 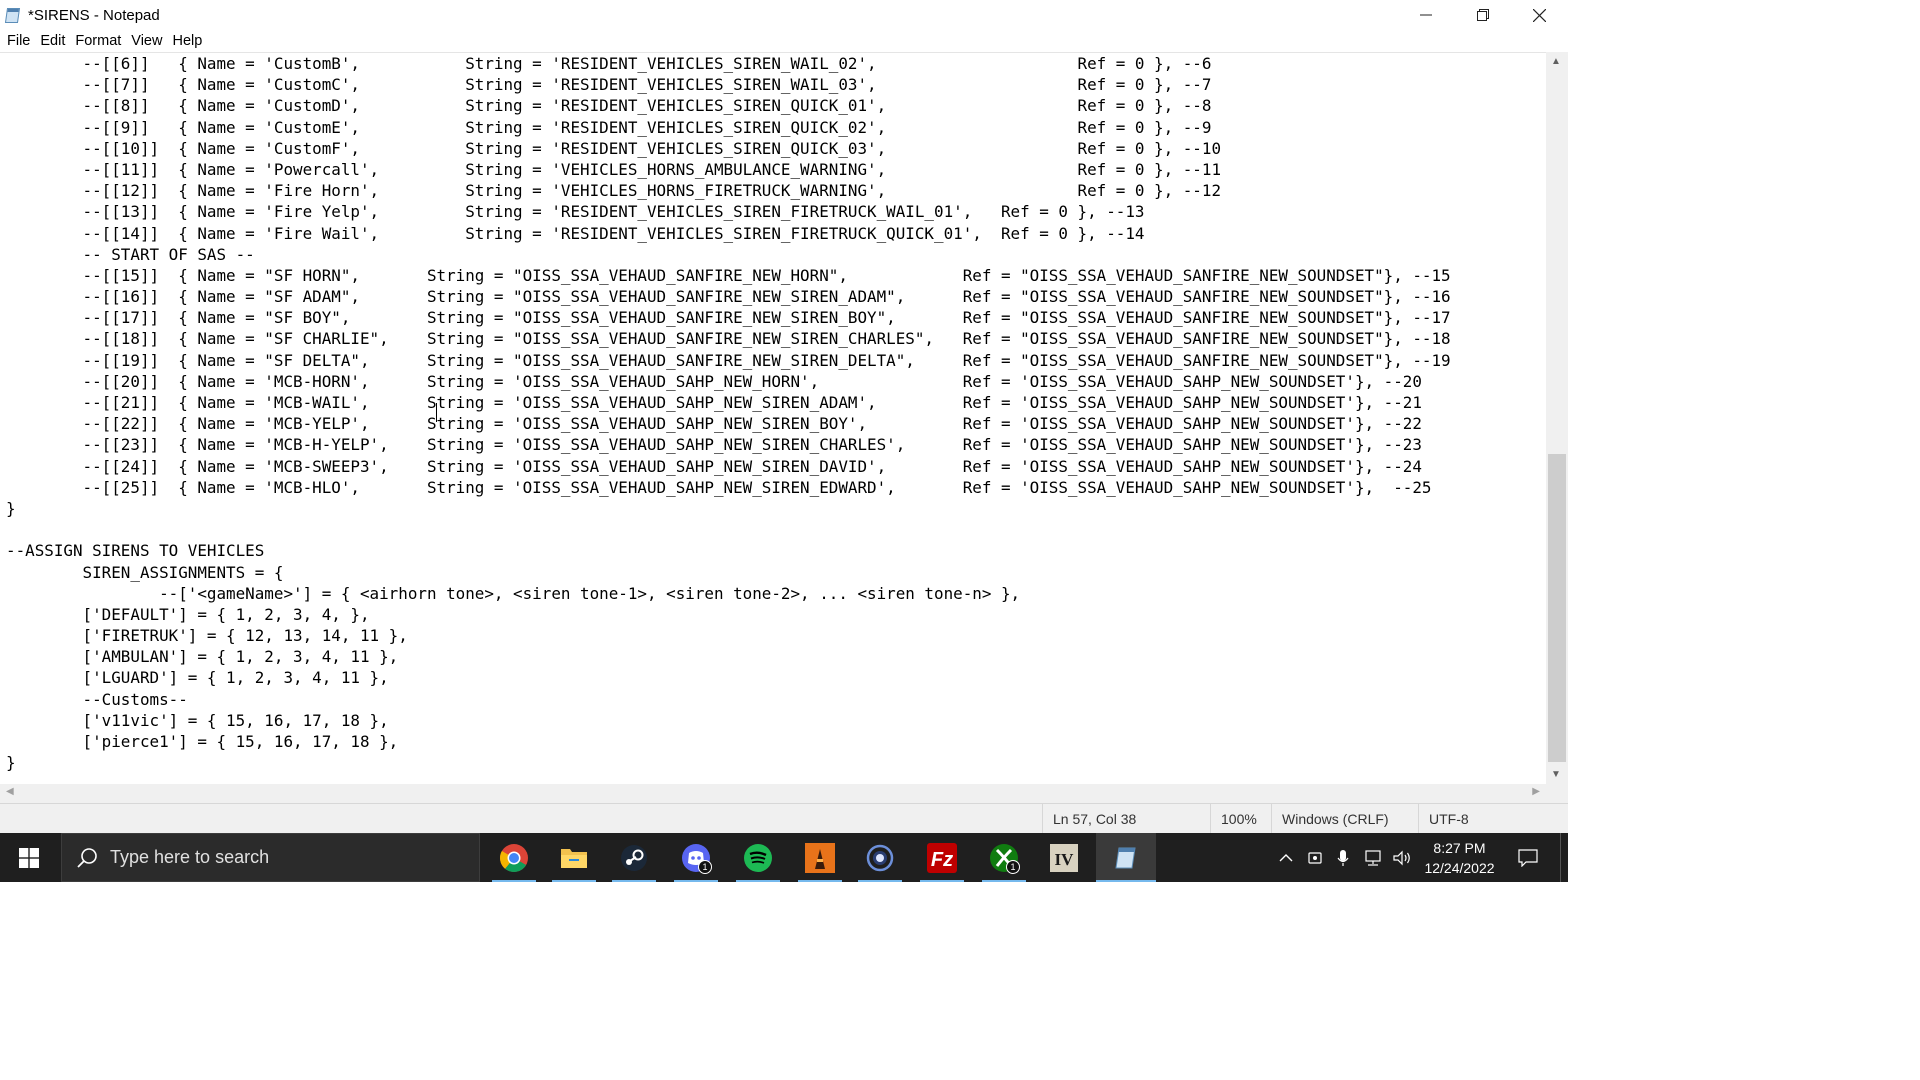 I want to click on tray-volume, so click(x=1402, y=857).